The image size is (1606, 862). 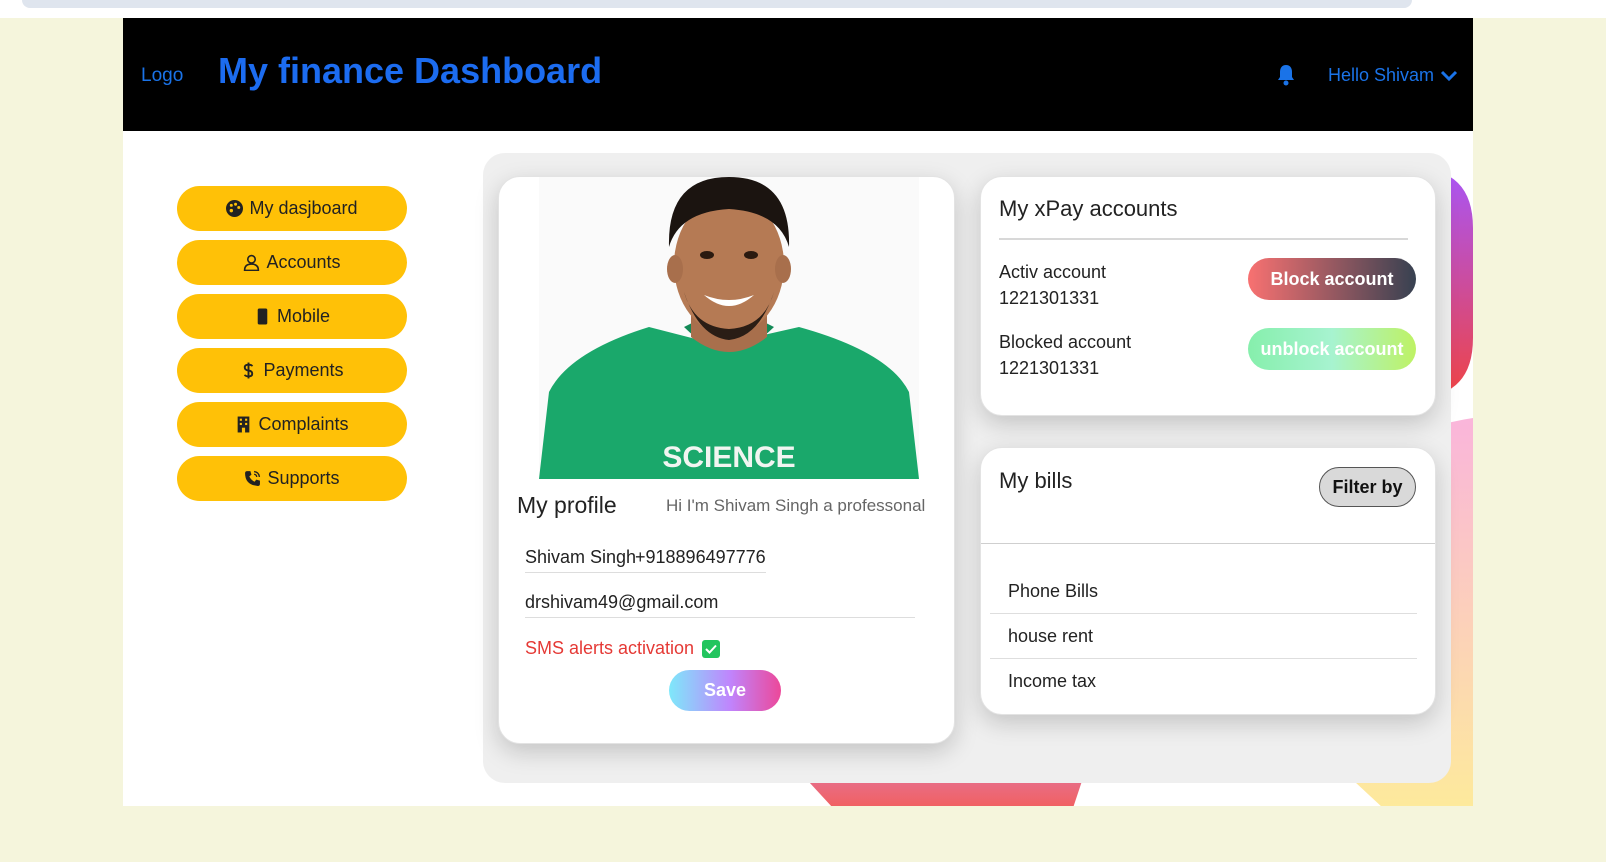 I want to click on sms-alerts-toggle: SMS alerts activation, so click(x=623, y=648).